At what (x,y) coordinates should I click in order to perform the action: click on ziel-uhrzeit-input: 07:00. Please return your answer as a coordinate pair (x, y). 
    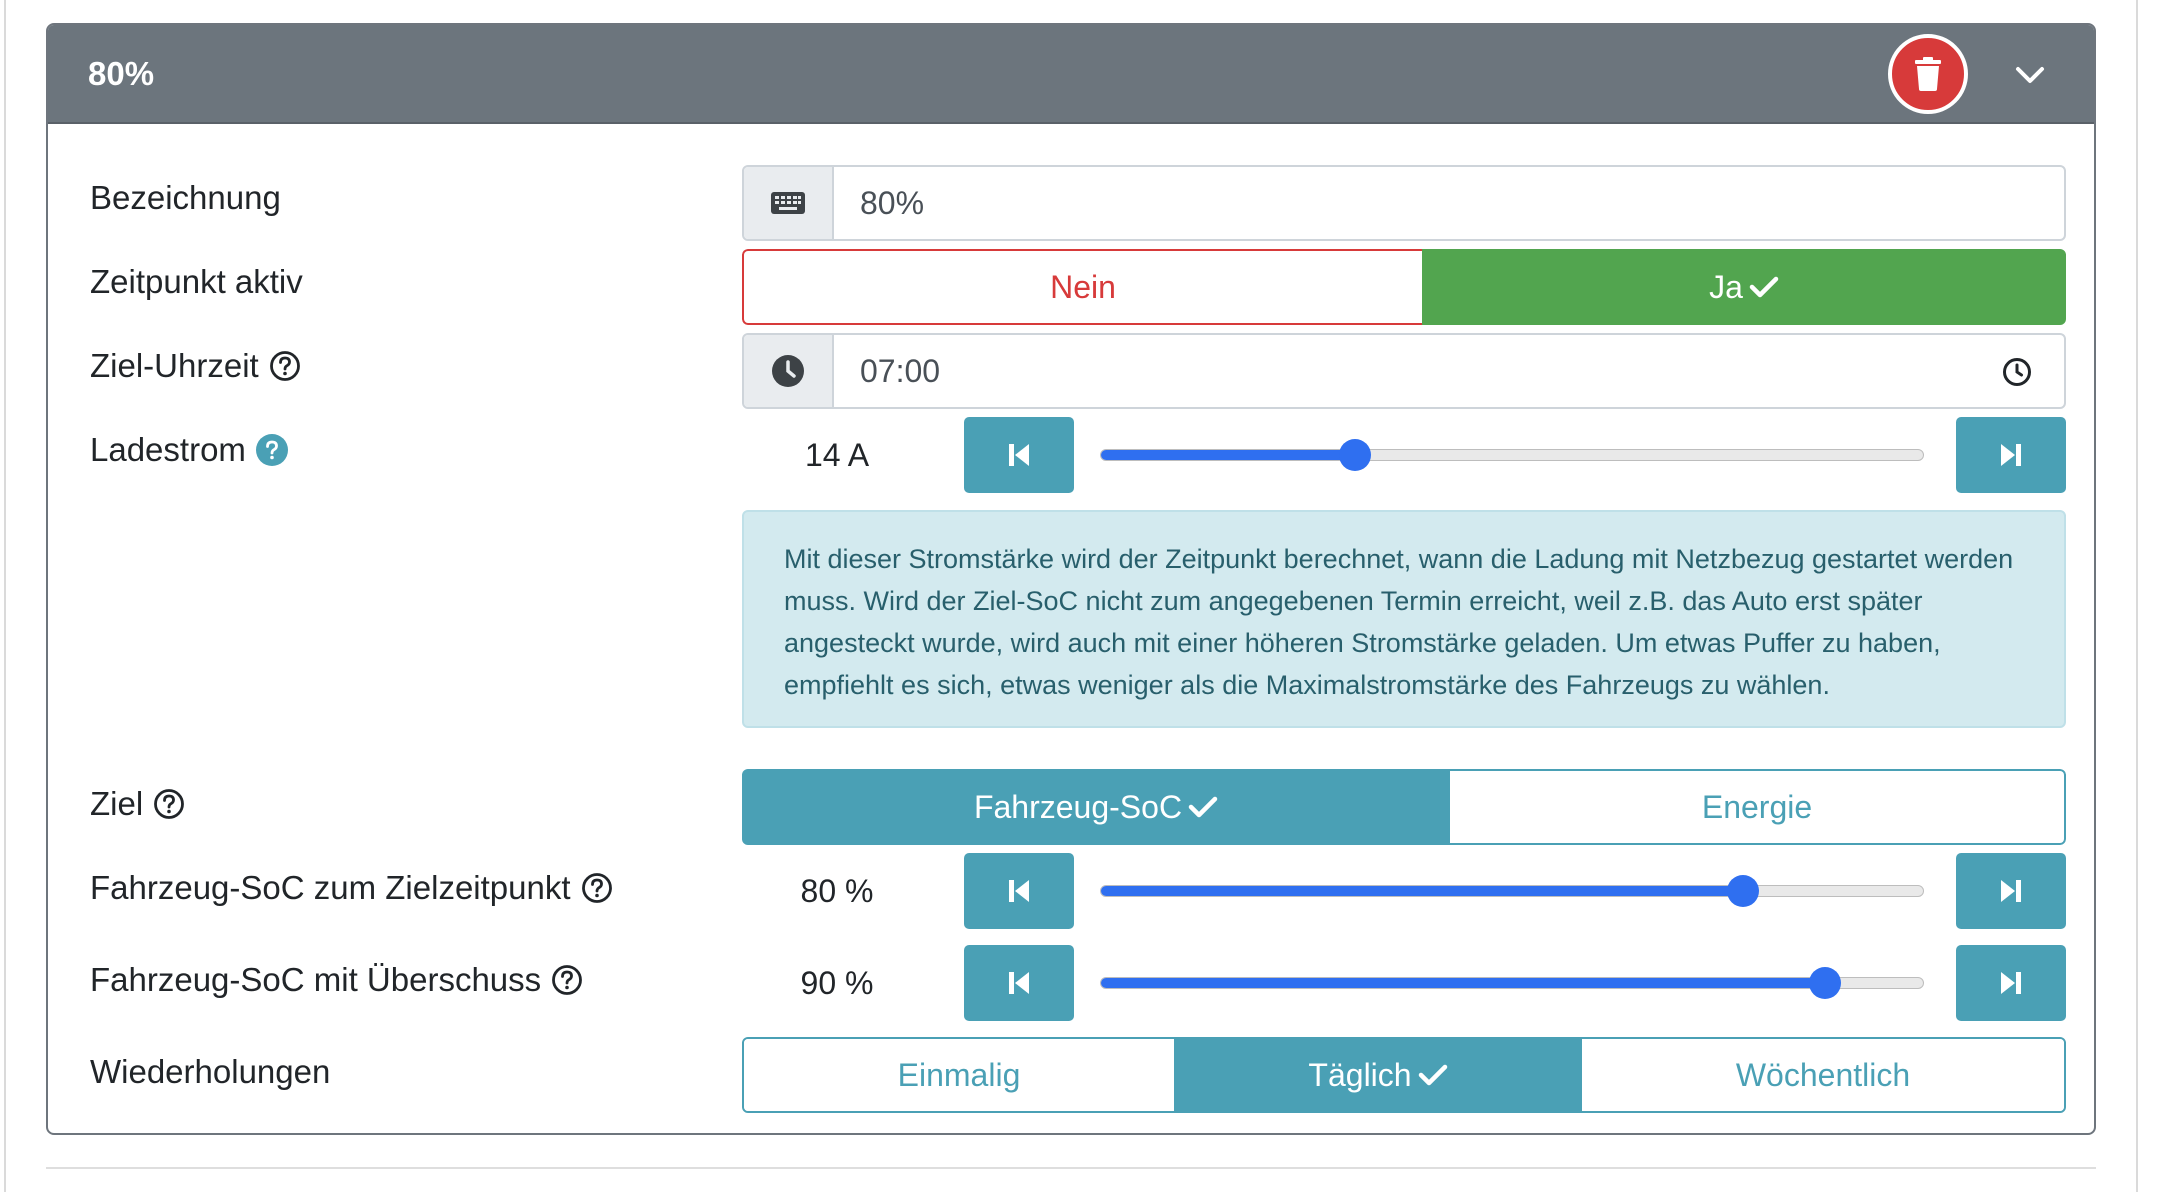
    Looking at the image, I should click on (1404, 371).